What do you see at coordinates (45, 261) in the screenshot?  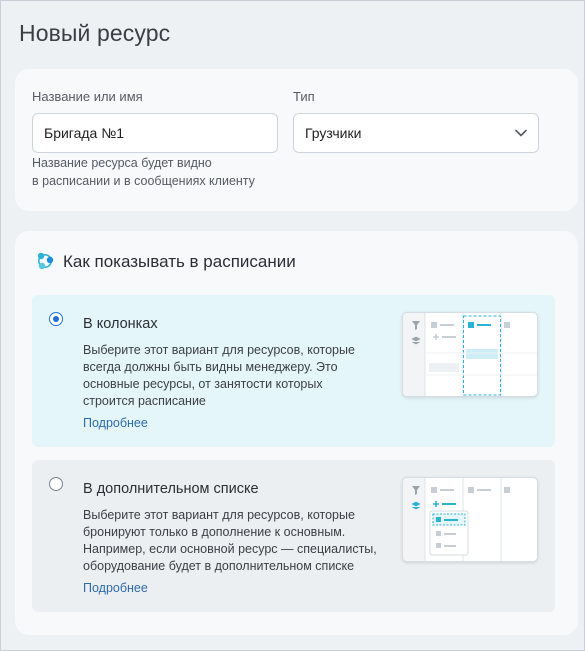 I see `schedule-nodes-icon` at bounding box center [45, 261].